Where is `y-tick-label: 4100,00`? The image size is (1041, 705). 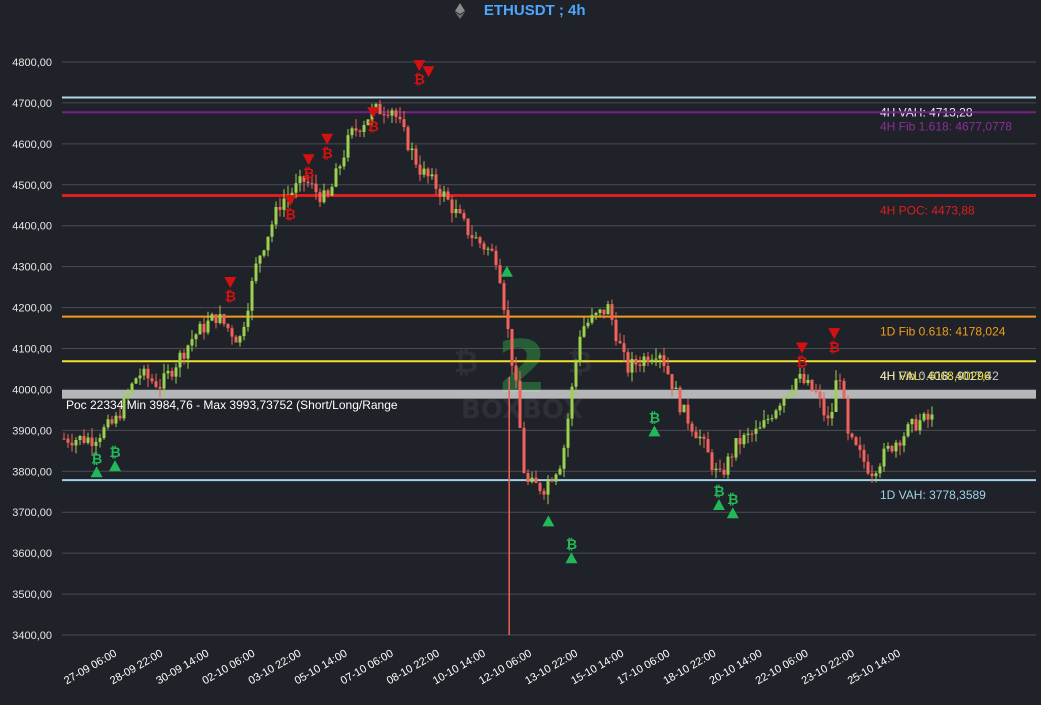 y-tick-label: 4100,00 is located at coordinates (32, 350).